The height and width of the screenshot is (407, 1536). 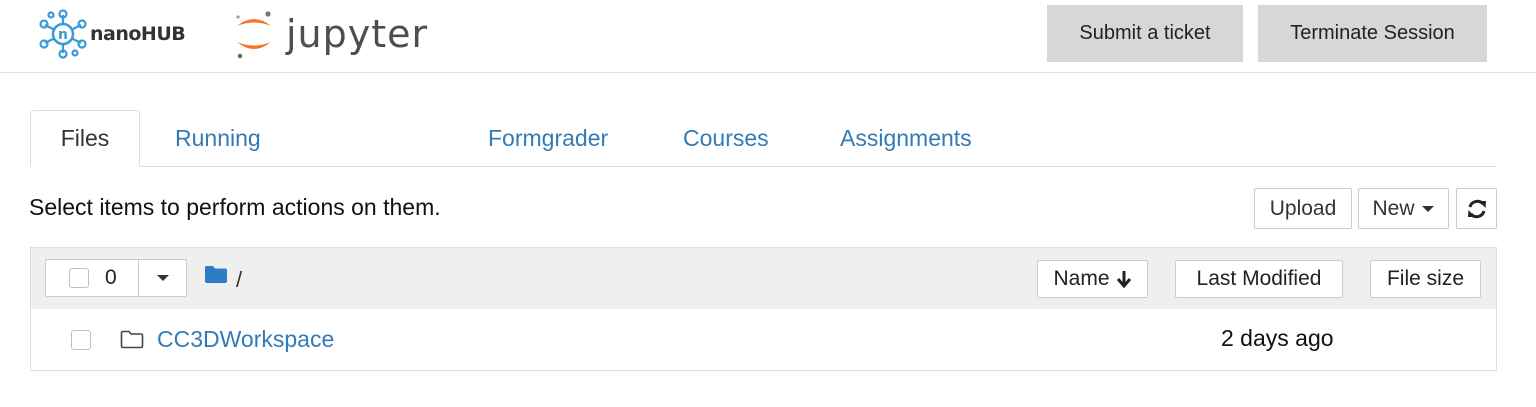 I want to click on submit-ticket-button: Submit a ticket, so click(x=1145, y=33).